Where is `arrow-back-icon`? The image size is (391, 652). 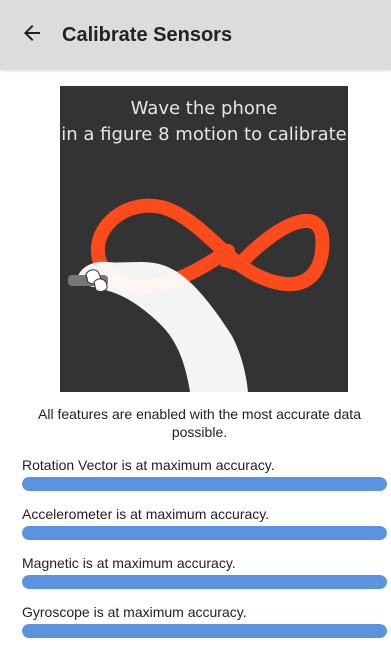 arrow-back-icon is located at coordinates (32, 35).